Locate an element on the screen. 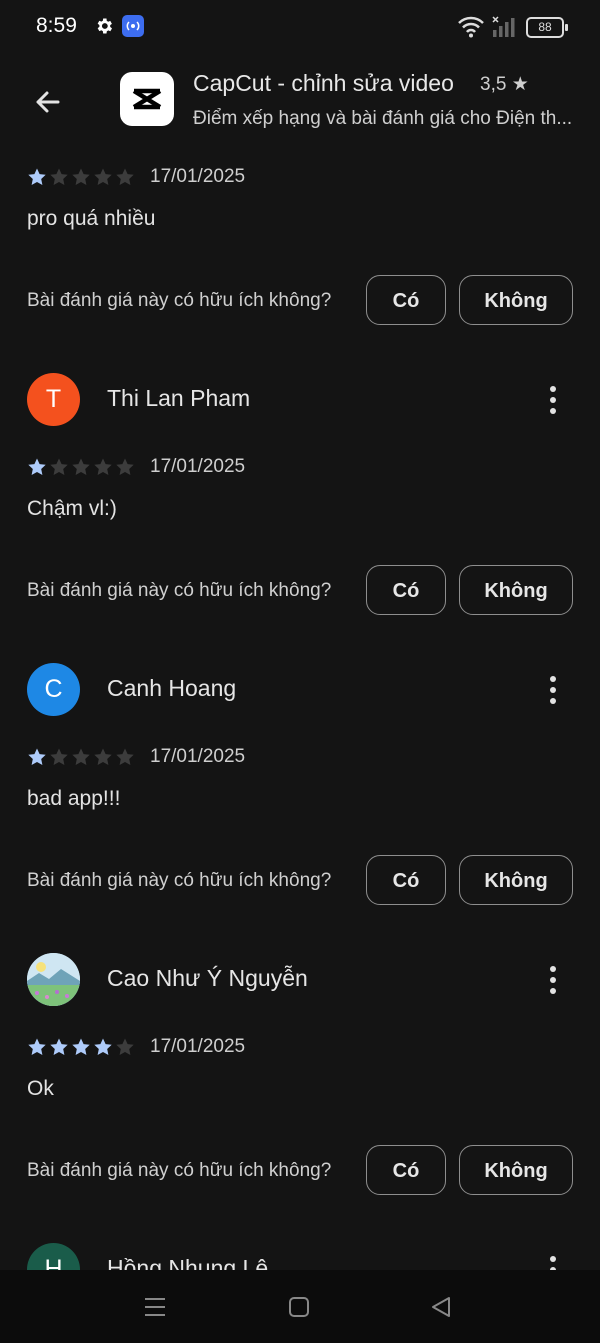  system-nav-bar is located at coordinates (300, 1306).